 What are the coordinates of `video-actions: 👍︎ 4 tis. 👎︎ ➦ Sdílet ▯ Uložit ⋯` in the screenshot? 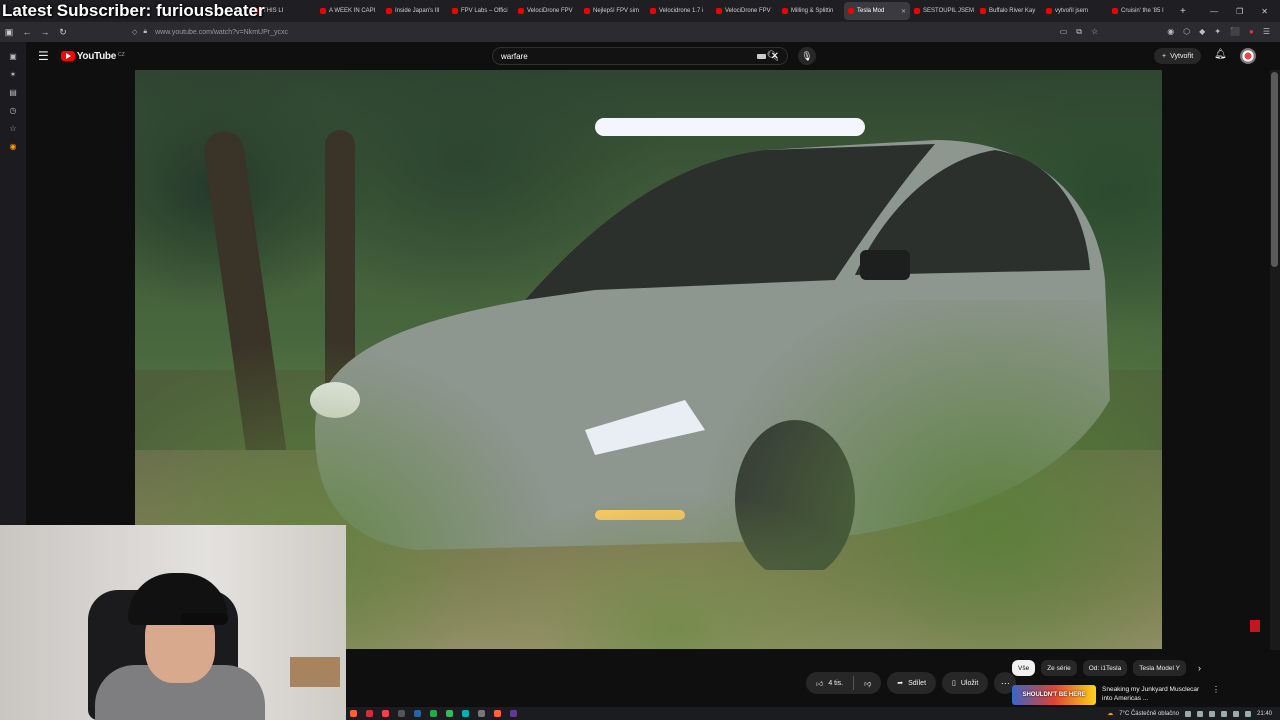 It's located at (911, 683).